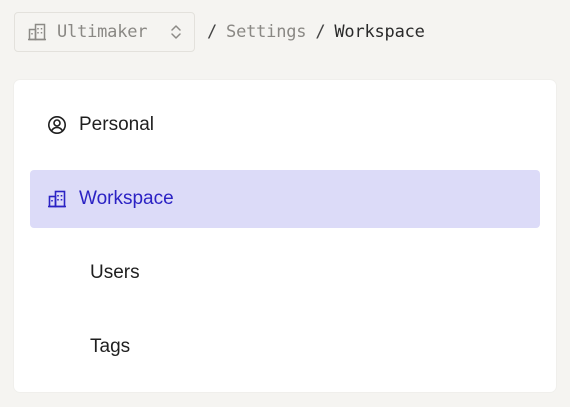 The image size is (570, 407). What do you see at coordinates (176, 32) in the screenshot?
I see `chevron-up-down-icon` at bounding box center [176, 32].